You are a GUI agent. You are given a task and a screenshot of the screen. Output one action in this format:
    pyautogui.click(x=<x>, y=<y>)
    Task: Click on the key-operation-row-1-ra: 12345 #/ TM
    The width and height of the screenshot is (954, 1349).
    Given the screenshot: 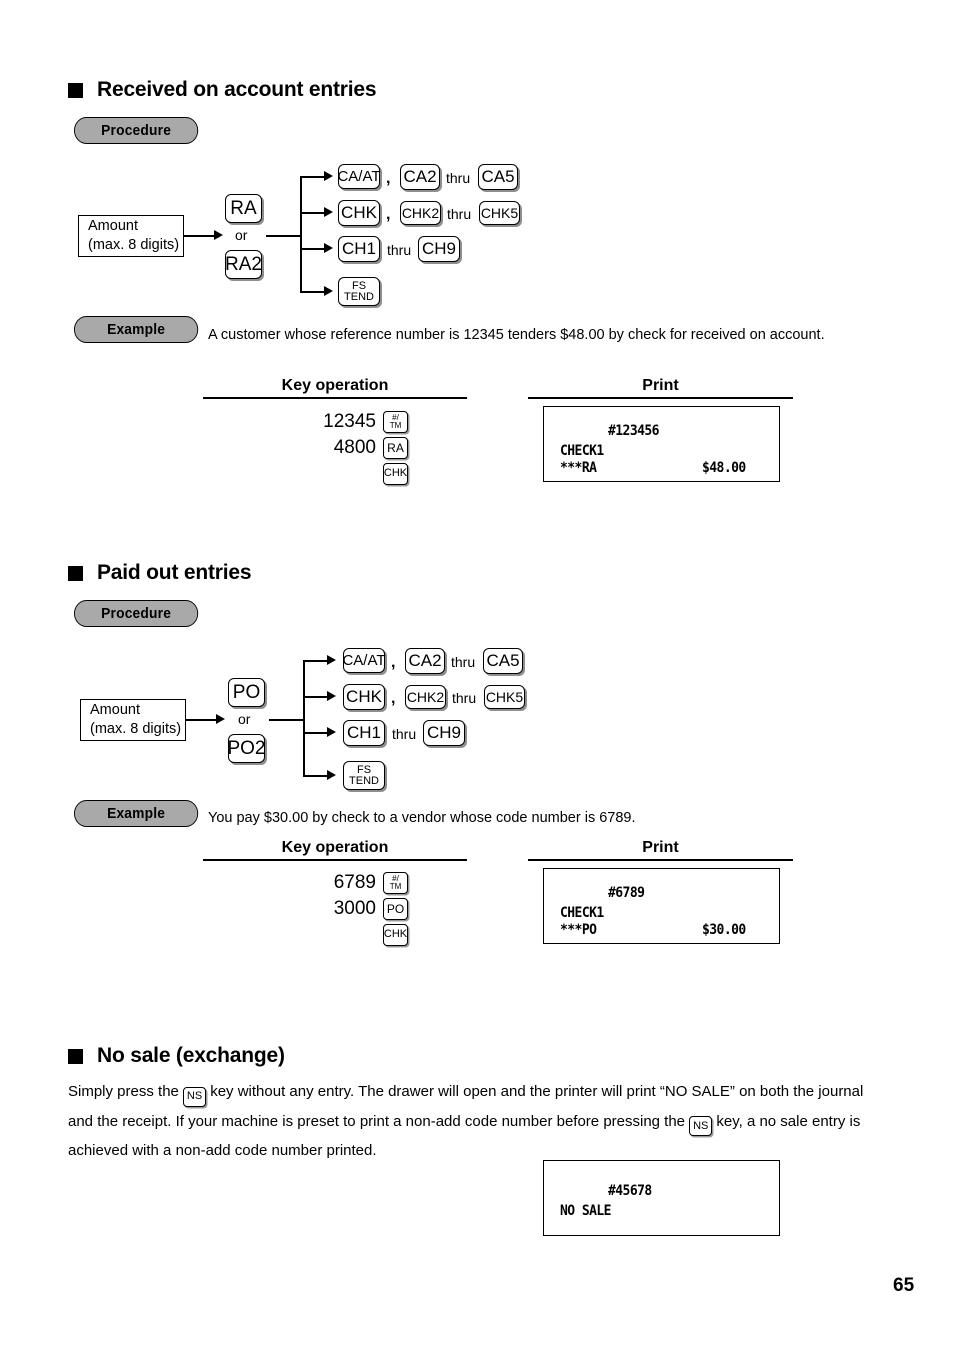 What is the action you would take?
    pyautogui.click(x=344, y=422)
    